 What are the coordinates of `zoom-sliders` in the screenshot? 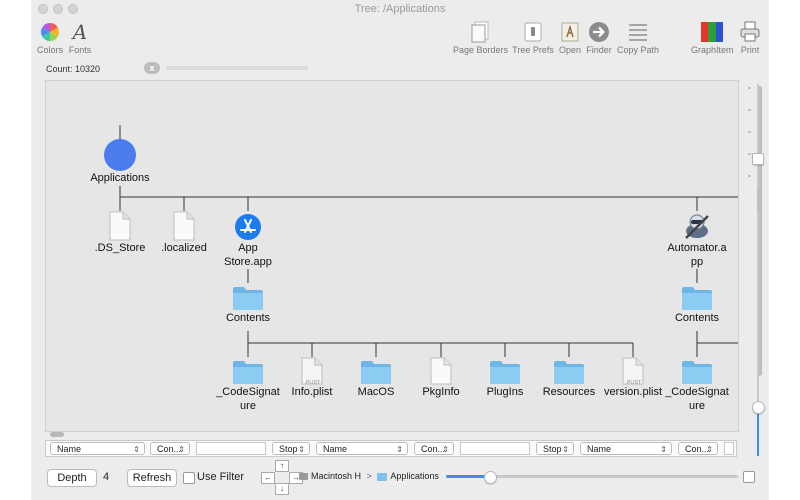 It's located at (754, 270).